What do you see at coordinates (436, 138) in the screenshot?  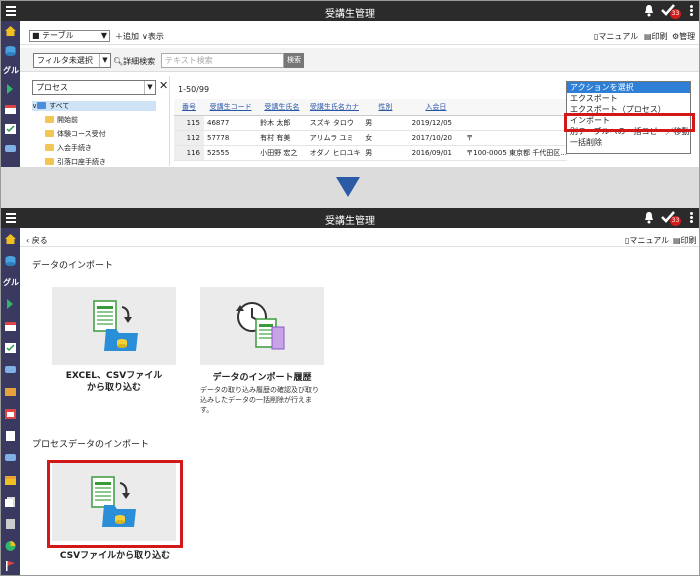 I see `cell: 2017/10/20` at bounding box center [436, 138].